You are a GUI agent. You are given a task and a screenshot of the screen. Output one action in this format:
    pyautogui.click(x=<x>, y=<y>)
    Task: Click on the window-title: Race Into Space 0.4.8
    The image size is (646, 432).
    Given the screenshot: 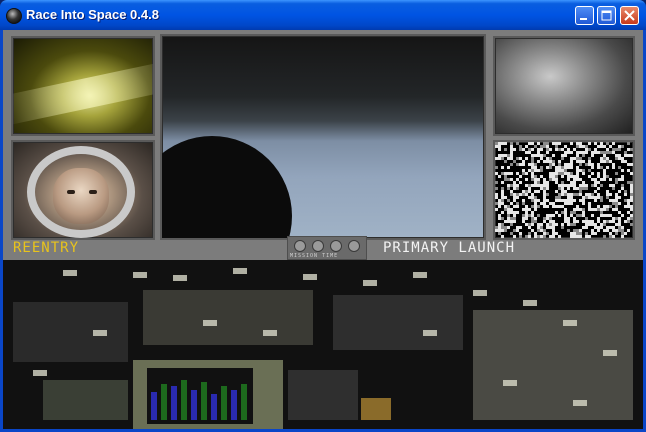 What is the action you would take?
    pyautogui.click(x=92, y=14)
    